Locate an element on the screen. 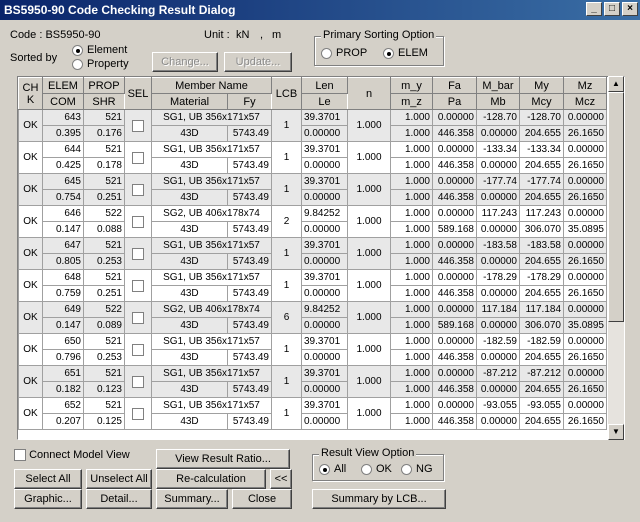 The image size is (640, 522). chk-cell: OK is located at coordinates (30, 381).